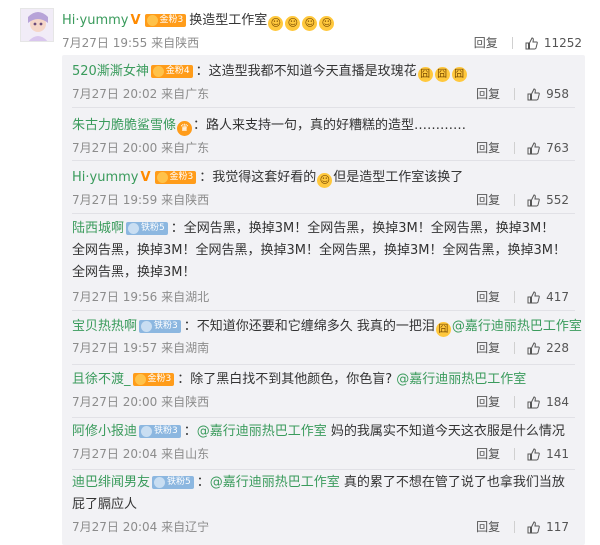  Describe the element at coordinates (459, 74) in the screenshot. I see `cry-emoji-icon: 囧` at that location.